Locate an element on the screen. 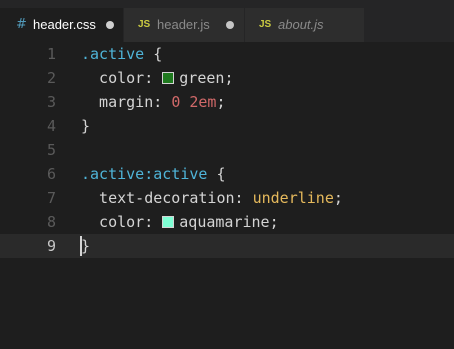 The image size is (454, 349). tab-header-js: JS header.js is located at coordinates (184, 25).